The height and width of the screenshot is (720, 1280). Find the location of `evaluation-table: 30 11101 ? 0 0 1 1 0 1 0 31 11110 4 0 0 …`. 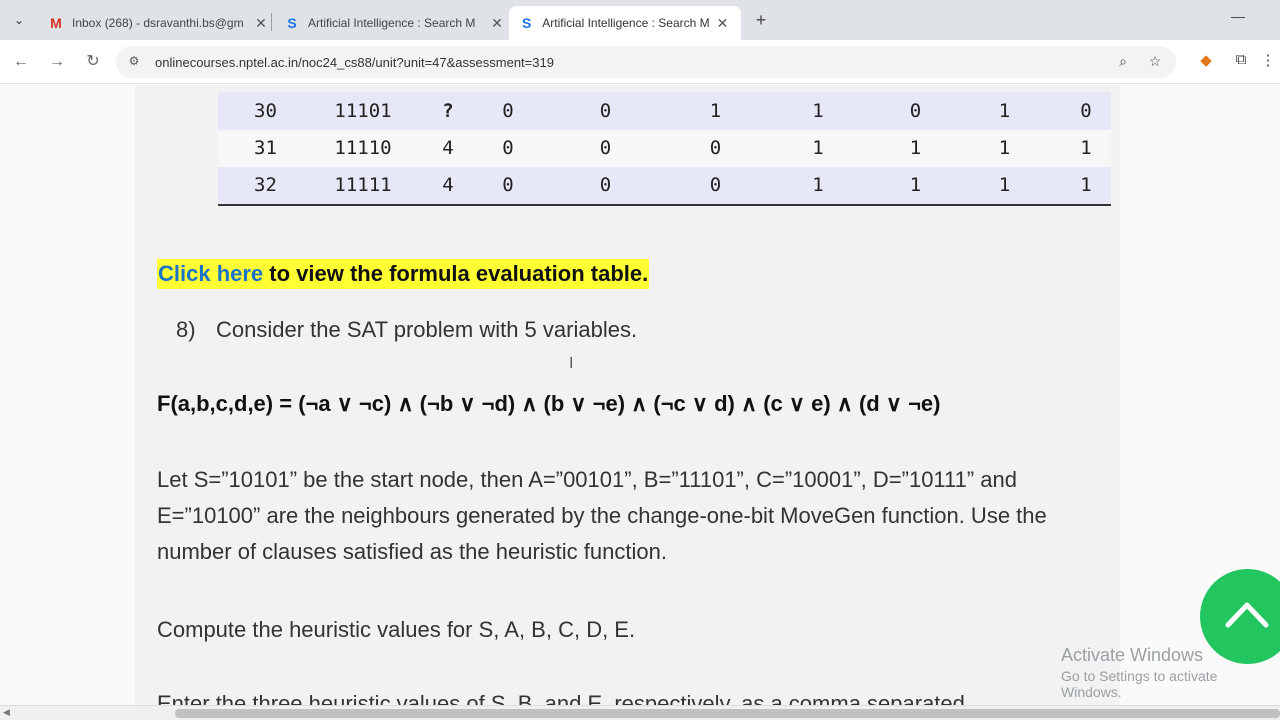

evaluation-table: 30 11101 ? 0 0 1 1 0 1 0 31 11110 4 0 0 … is located at coordinates (664, 149).